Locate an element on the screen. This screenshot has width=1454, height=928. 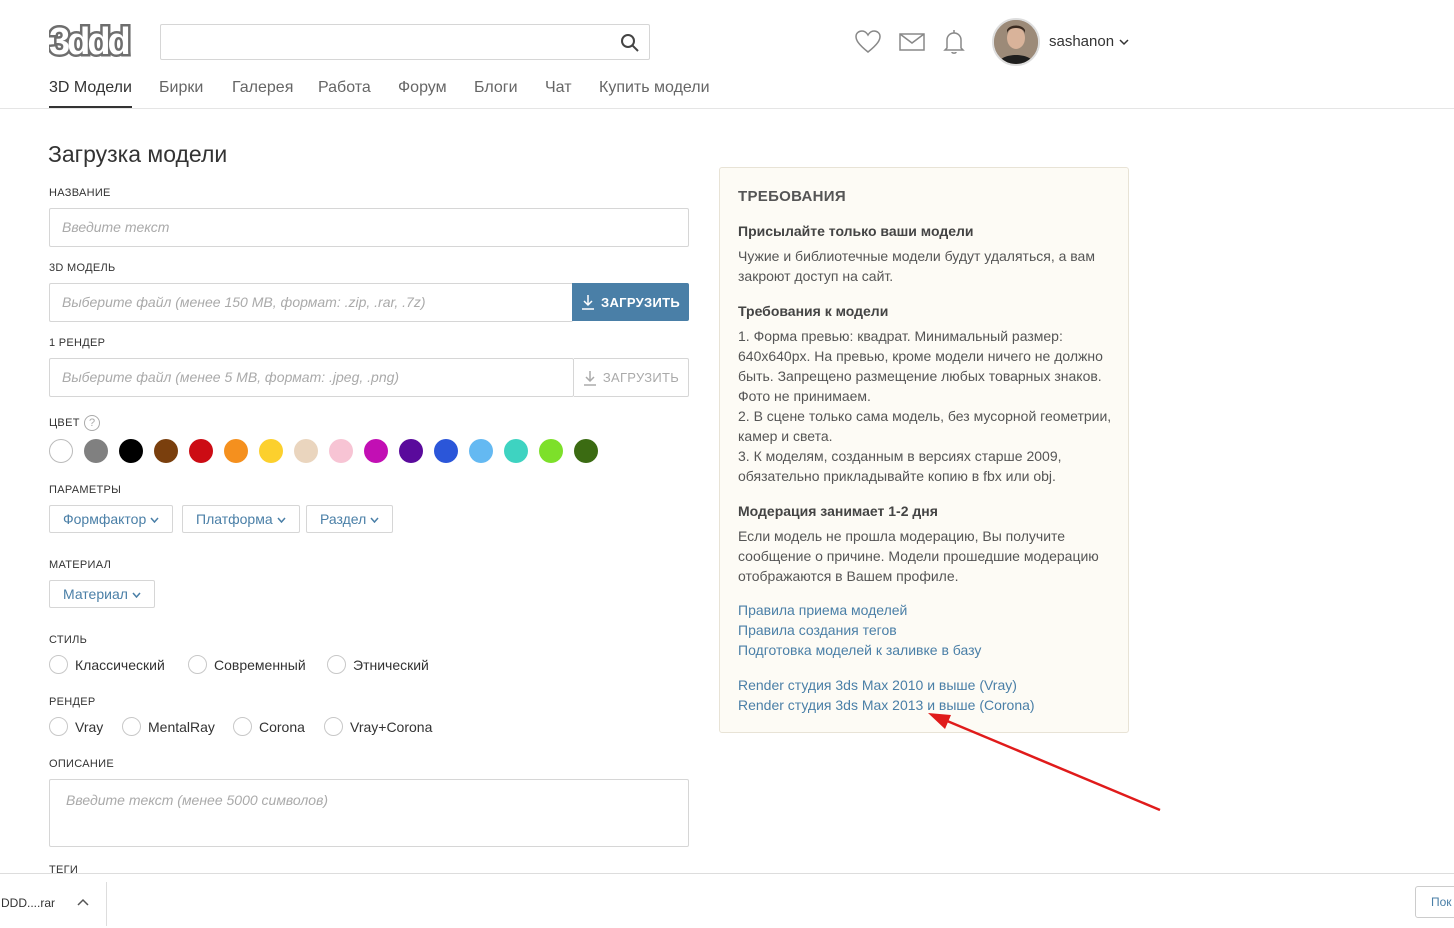
section-label: Раздел is located at coordinates (343, 519).